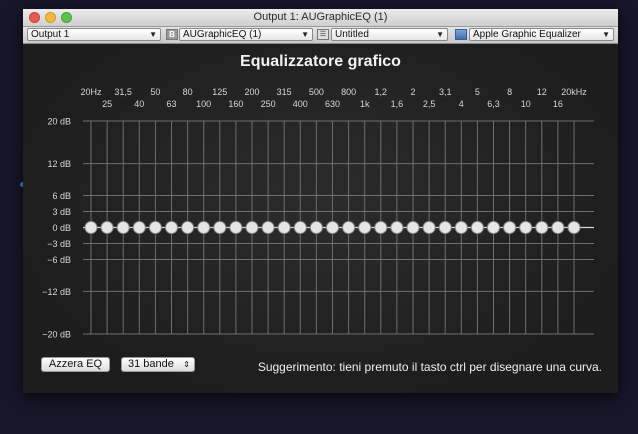 Image resolution: width=638 pixels, height=434 pixels. Describe the element at coordinates (203, 104) in the screenshot. I see `freq-tick-label: 100` at that location.